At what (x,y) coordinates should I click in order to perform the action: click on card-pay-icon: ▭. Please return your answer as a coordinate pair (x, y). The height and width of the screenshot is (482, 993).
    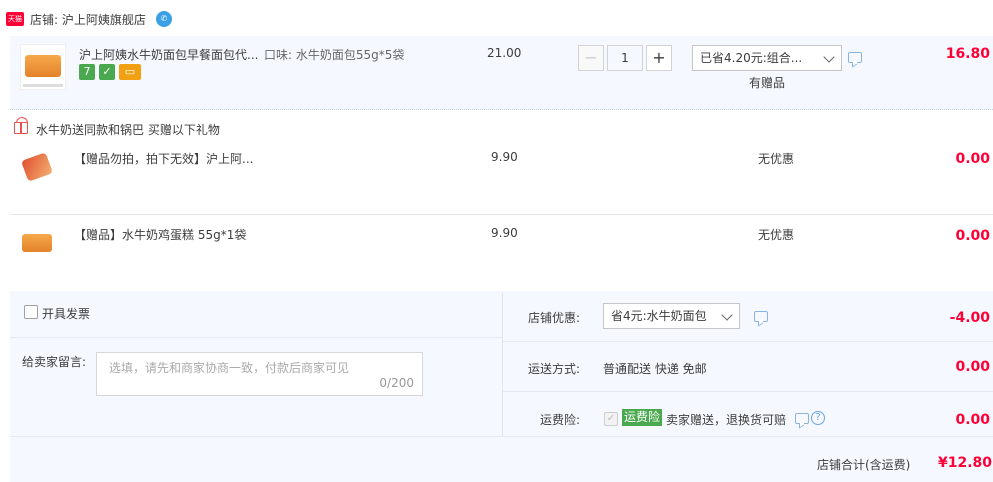
    Looking at the image, I should click on (130, 72).